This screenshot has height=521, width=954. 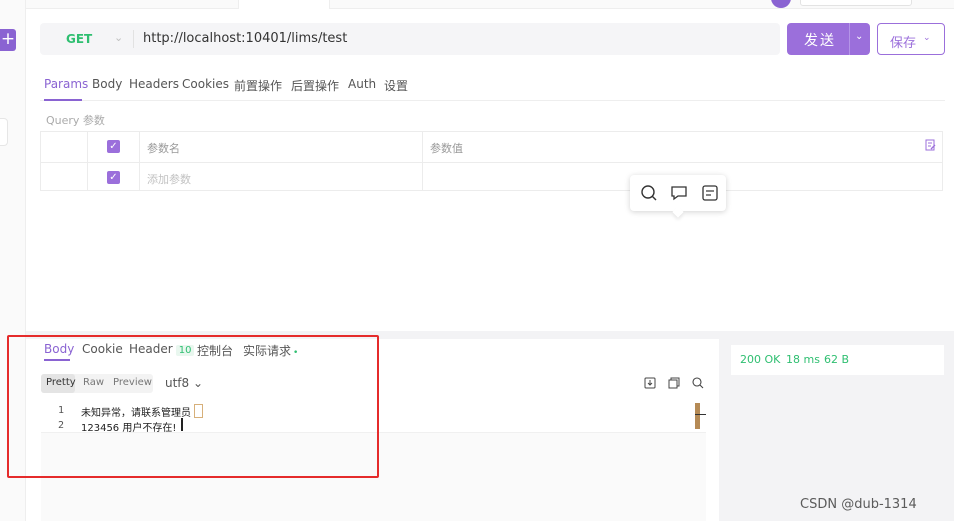 I want to click on tab-console: 控制台, so click(x=215, y=350).